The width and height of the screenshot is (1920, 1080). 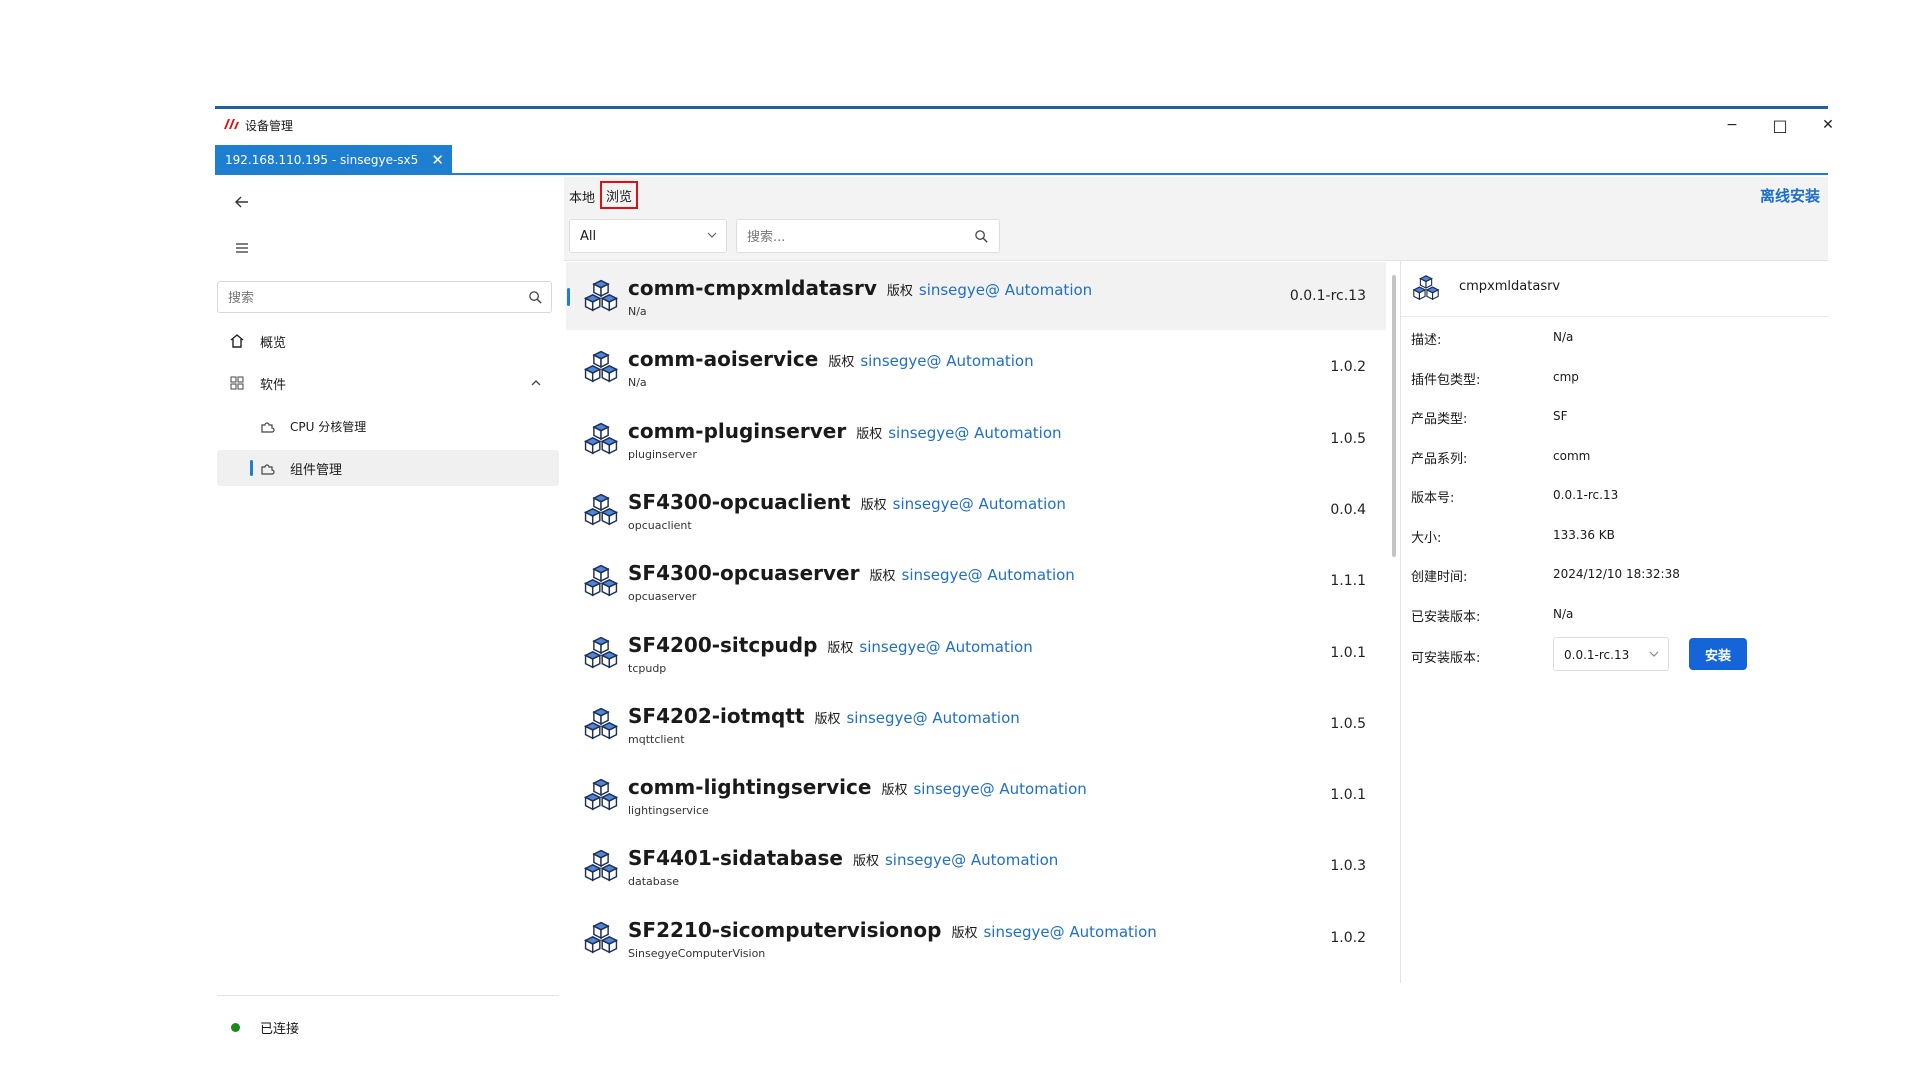 What do you see at coordinates (1614, 289) in the screenshot?
I see `detail-header: cmpxmldatasrv` at bounding box center [1614, 289].